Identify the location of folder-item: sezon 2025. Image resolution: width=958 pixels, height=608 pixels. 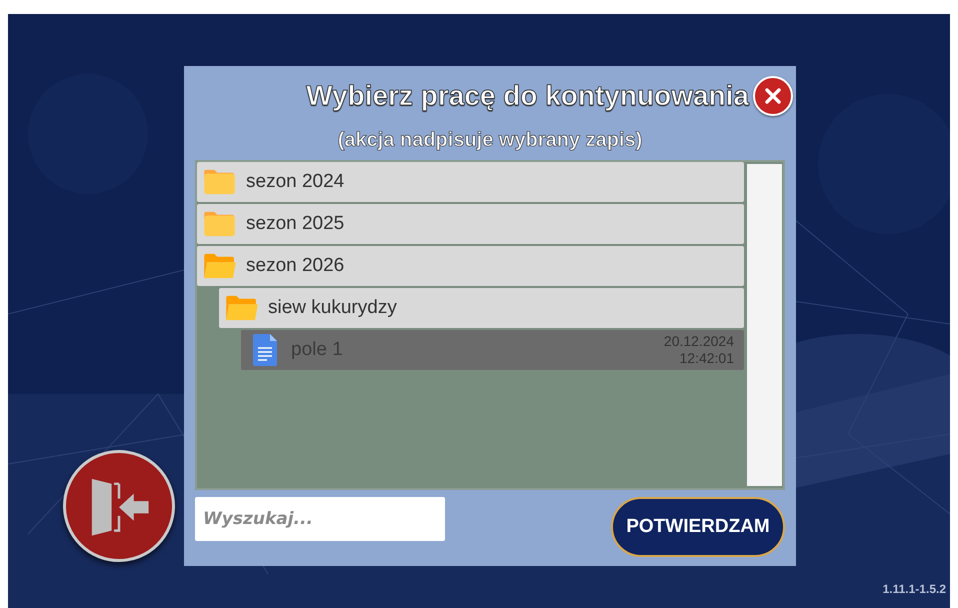
(470, 224).